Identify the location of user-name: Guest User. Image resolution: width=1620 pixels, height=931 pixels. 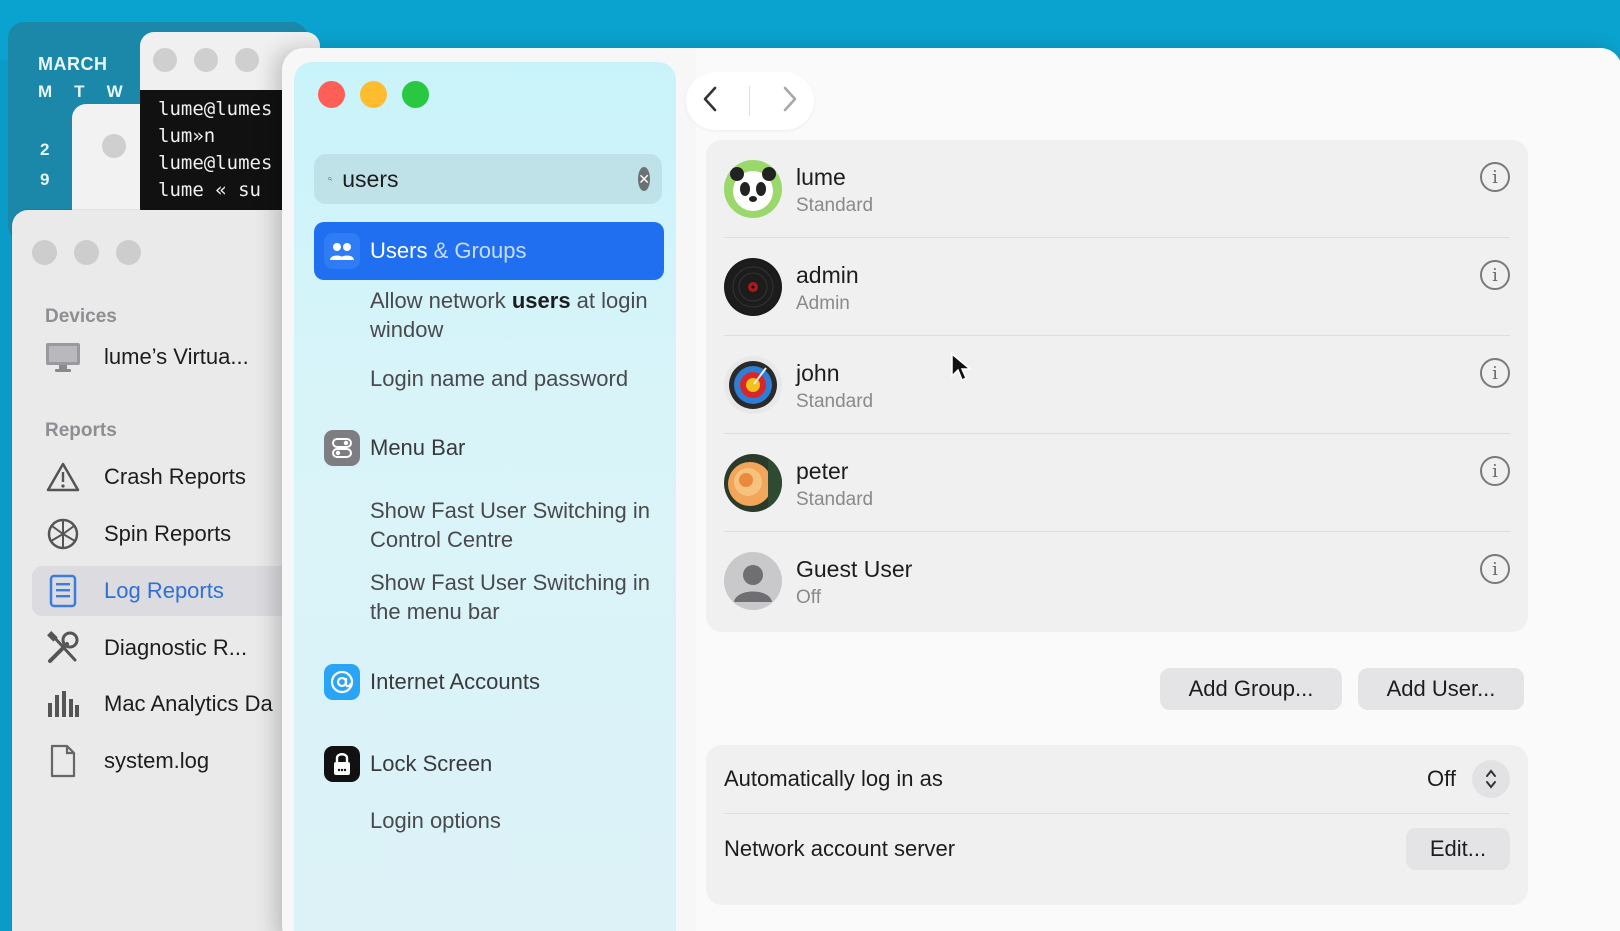
(854, 569).